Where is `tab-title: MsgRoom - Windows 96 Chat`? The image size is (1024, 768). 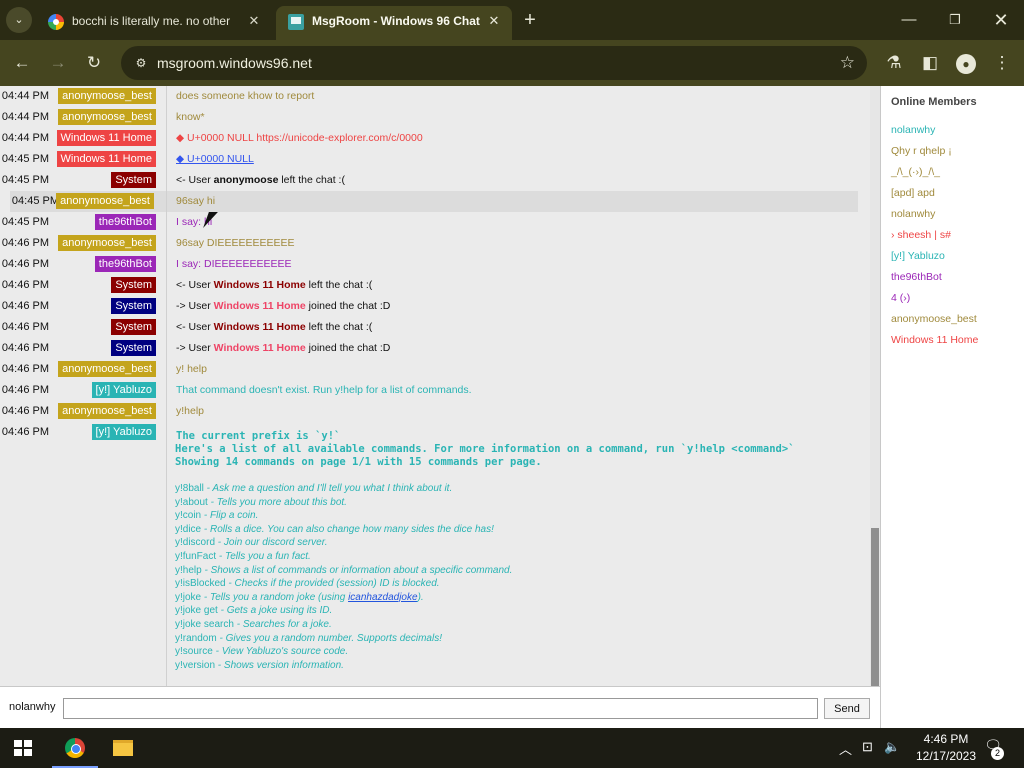 tab-title: MsgRoom - Windows 96 Chat is located at coordinates (396, 21).